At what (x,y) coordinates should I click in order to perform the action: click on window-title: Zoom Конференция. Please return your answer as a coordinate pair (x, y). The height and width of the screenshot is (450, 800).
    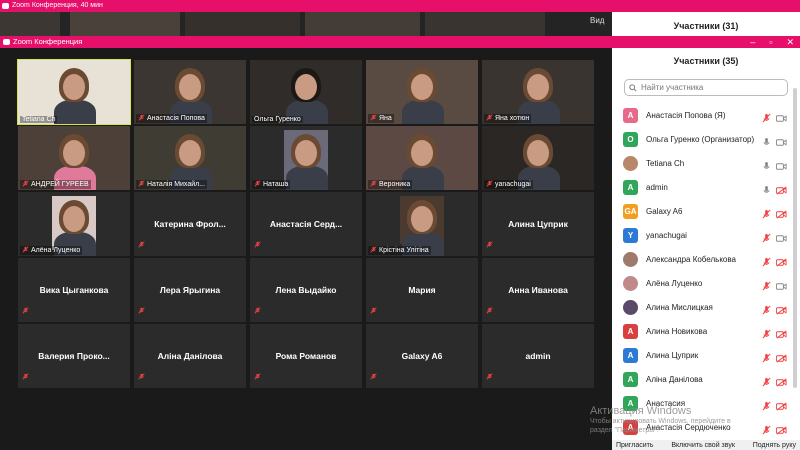
    Looking at the image, I should click on (48, 41).